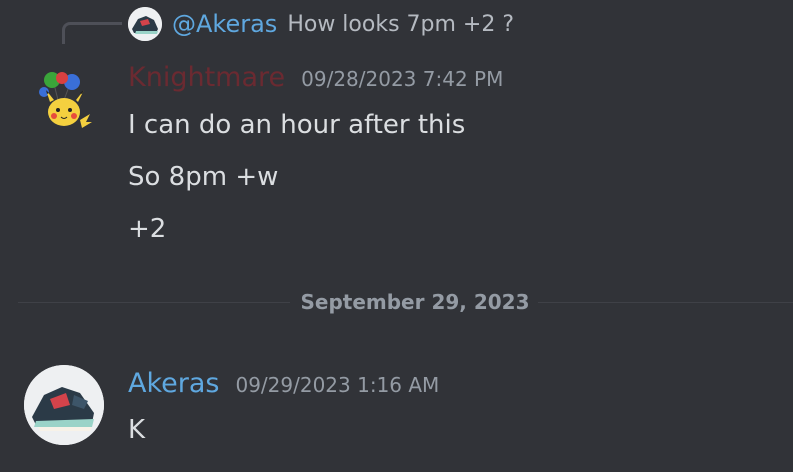 The width and height of the screenshot is (793, 472). What do you see at coordinates (337, 385) in the screenshot?
I see `message2-timestamp: 09/29/2023 1:16 AM` at bounding box center [337, 385].